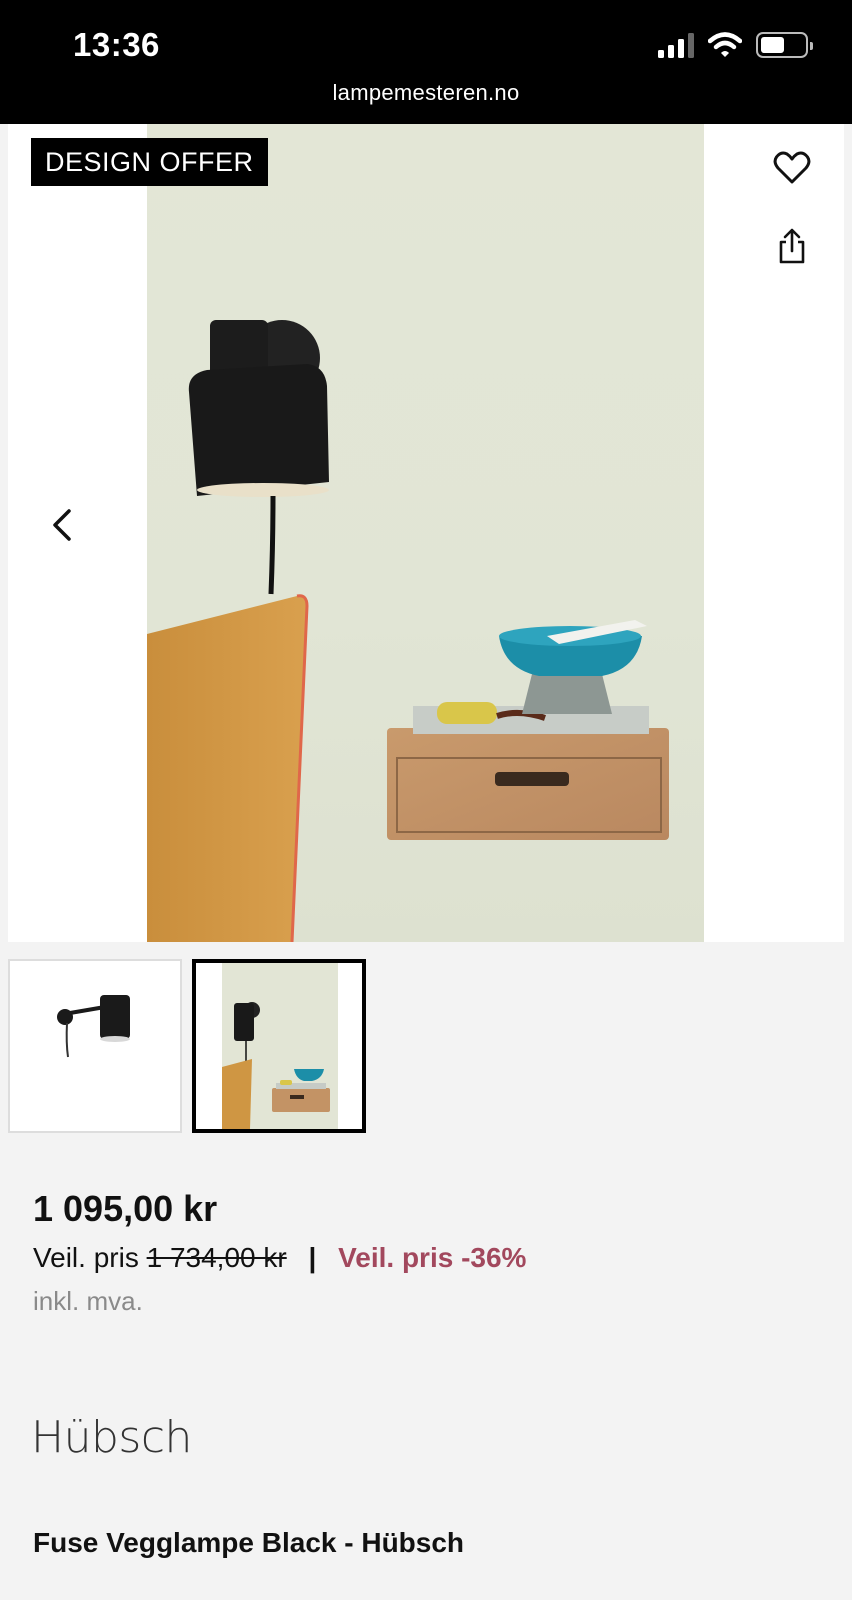 This screenshot has width=852, height=1600. I want to click on product-title: Fuse Vegglampe Black - Hübsch, so click(249, 1542).